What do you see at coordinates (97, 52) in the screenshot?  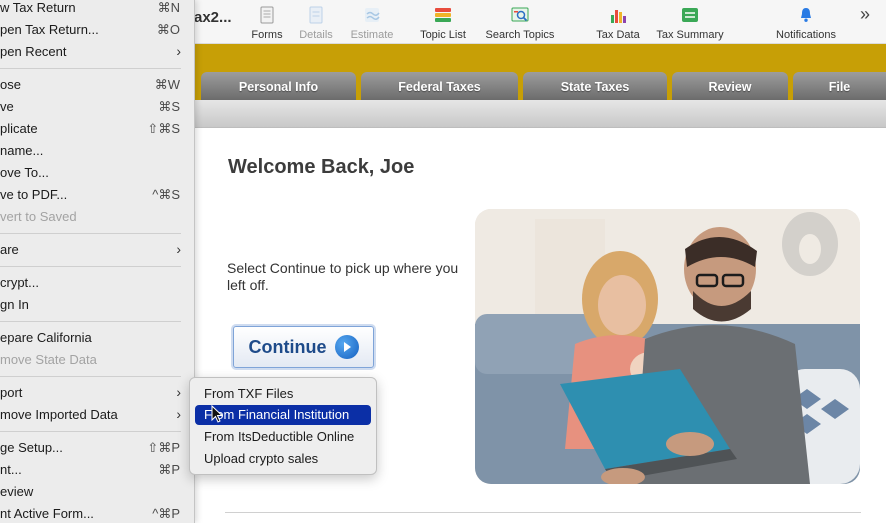 I see `menu-open-recent: pen Recent ›` at bounding box center [97, 52].